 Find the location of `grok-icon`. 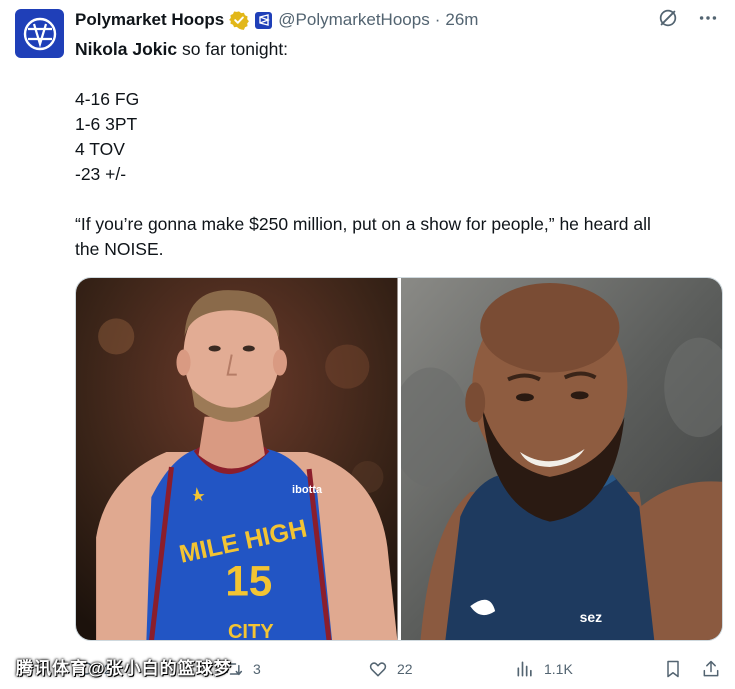

grok-icon is located at coordinates (668, 18).